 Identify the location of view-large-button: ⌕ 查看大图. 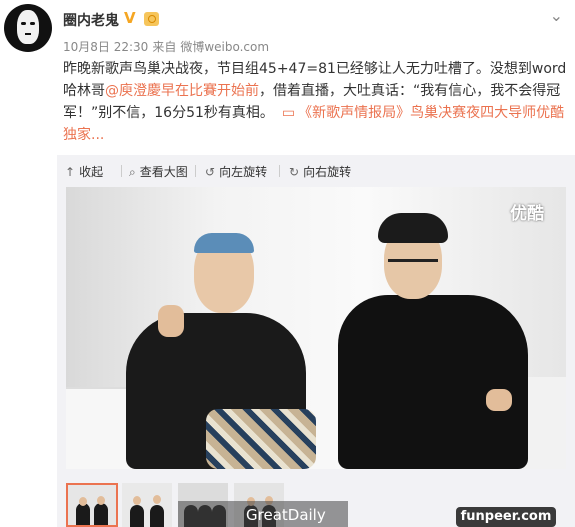
(158, 171).